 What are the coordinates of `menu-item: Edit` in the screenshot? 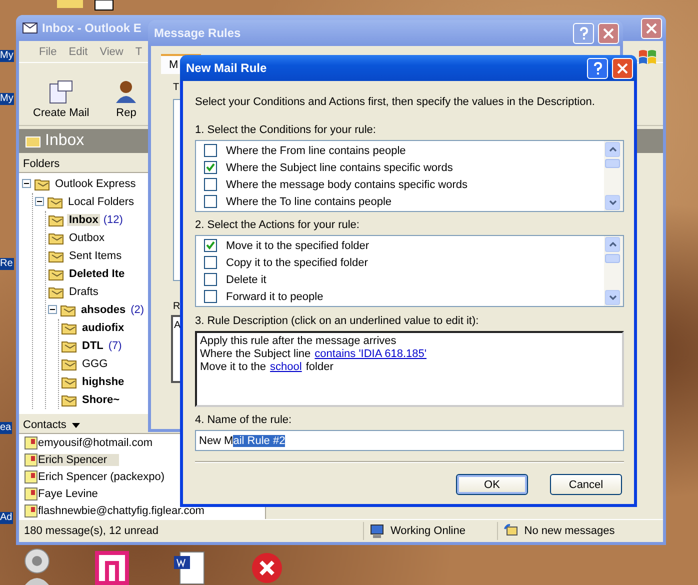 It's located at (78, 52).